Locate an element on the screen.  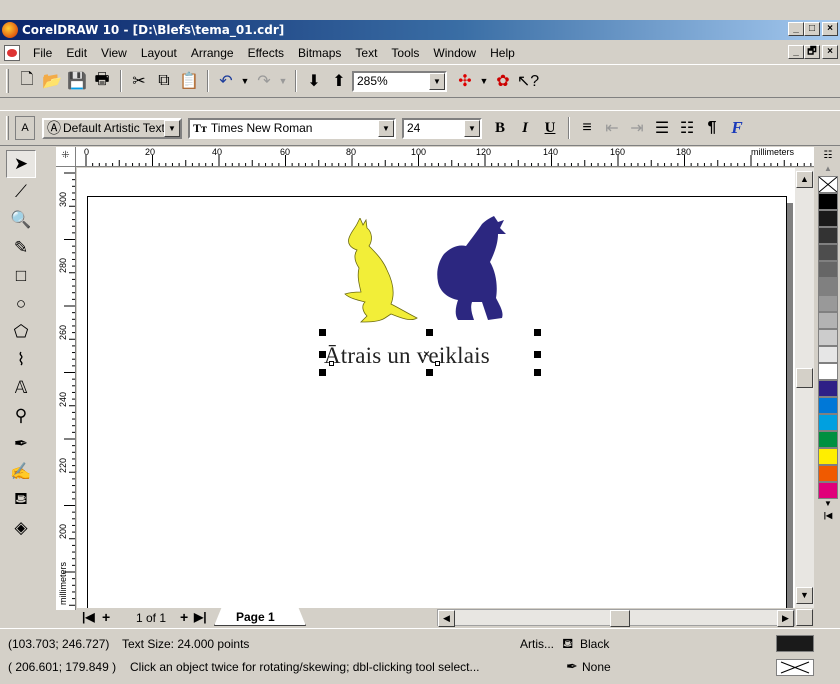
copy-icon: ⧉ is located at coordinates (164, 81).